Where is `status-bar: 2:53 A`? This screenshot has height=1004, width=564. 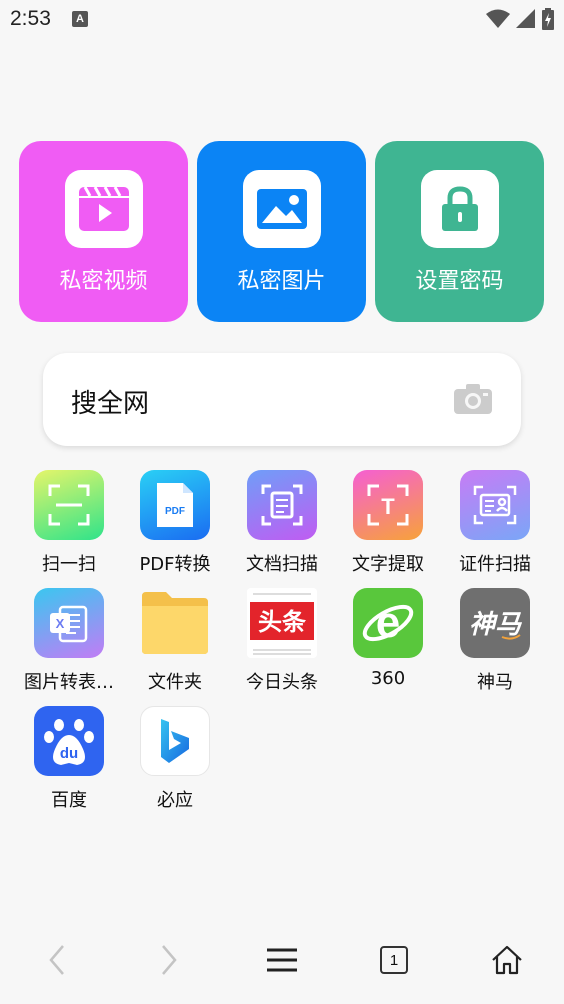 status-bar: 2:53 A is located at coordinates (282, 20).